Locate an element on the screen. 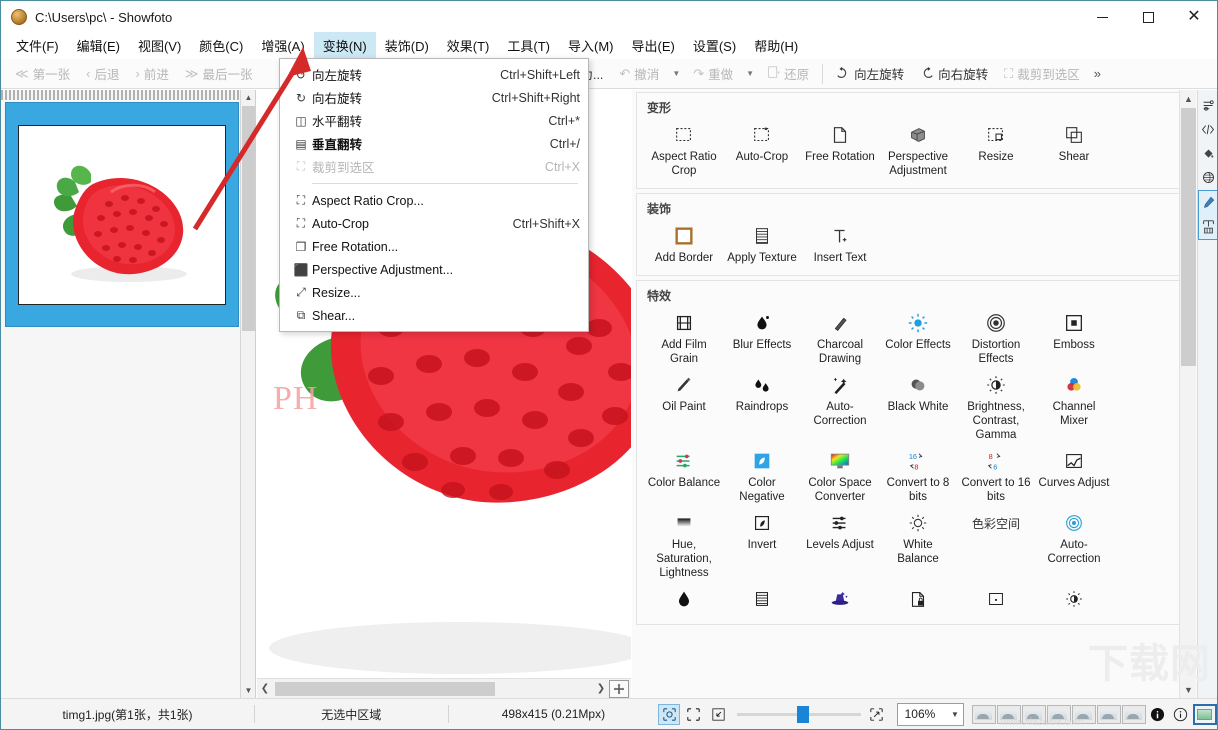 The height and width of the screenshot is (730, 1218). status-preview-toggle is located at coordinates (1204, 714).